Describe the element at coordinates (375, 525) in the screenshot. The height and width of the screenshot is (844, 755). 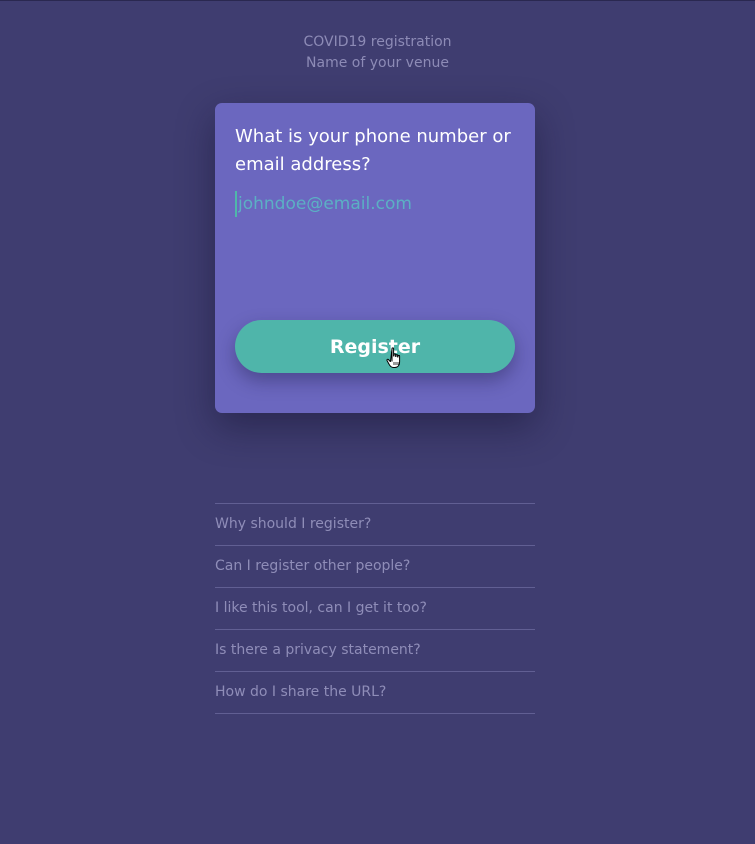
I see `faq-item-why-register: Why should I register?` at that location.